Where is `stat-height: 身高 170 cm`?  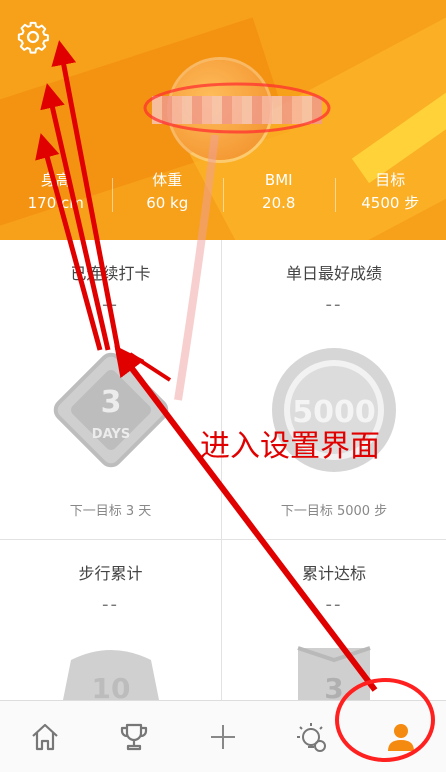 stat-height: 身高 170 cm is located at coordinates (56, 200).